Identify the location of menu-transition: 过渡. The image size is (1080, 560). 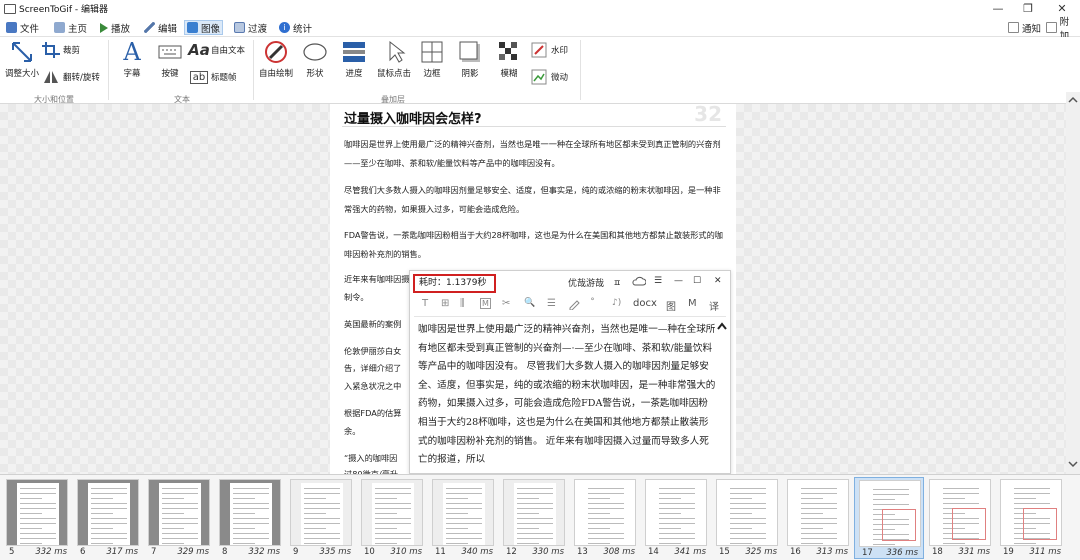
(250, 27).